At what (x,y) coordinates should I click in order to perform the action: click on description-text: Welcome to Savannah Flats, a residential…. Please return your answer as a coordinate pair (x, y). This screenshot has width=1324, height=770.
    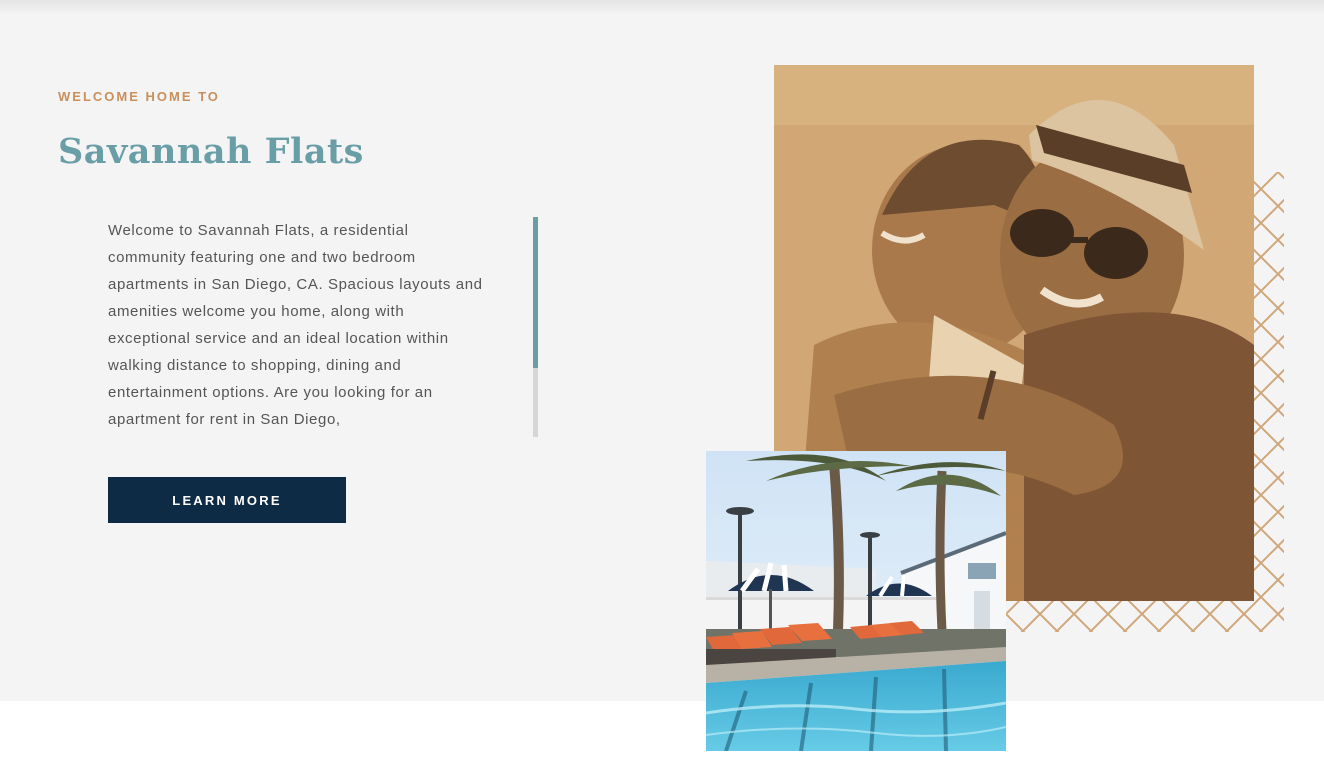
    Looking at the image, I should click on (295, 325).